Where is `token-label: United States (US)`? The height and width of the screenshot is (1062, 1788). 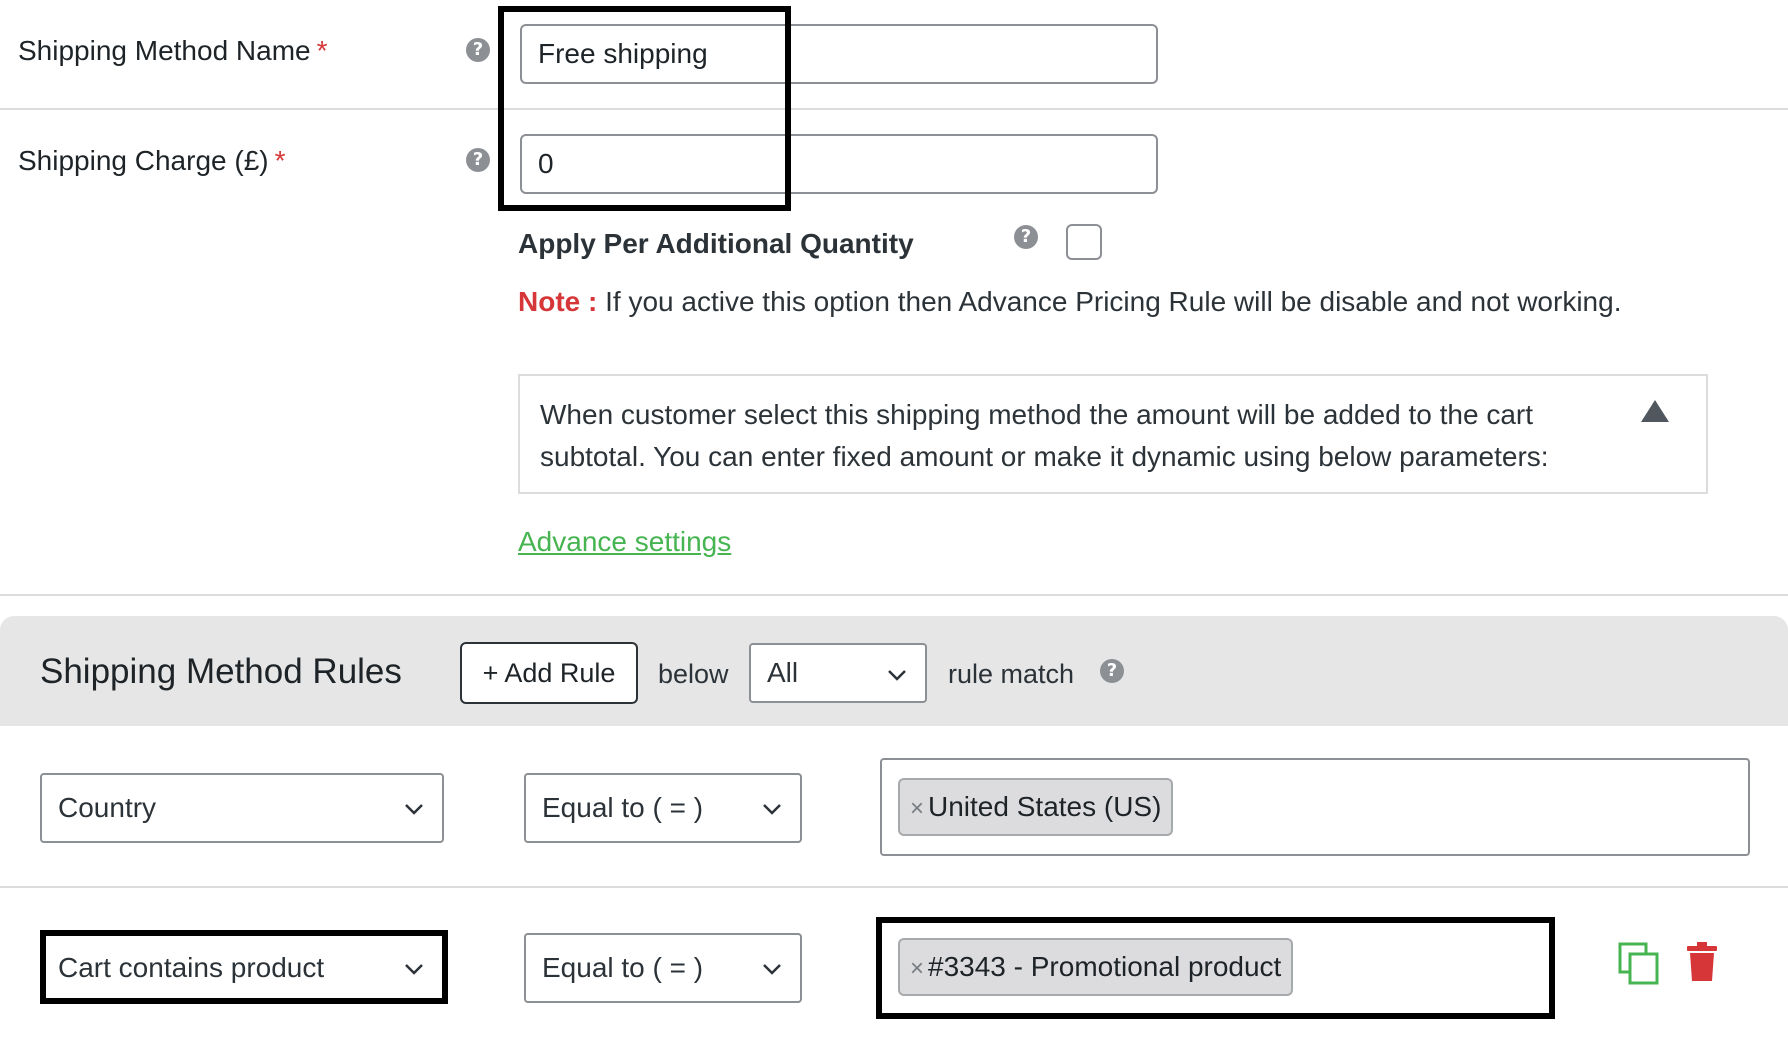
token-label: United States (US) is located at coordinates (1045, 806).